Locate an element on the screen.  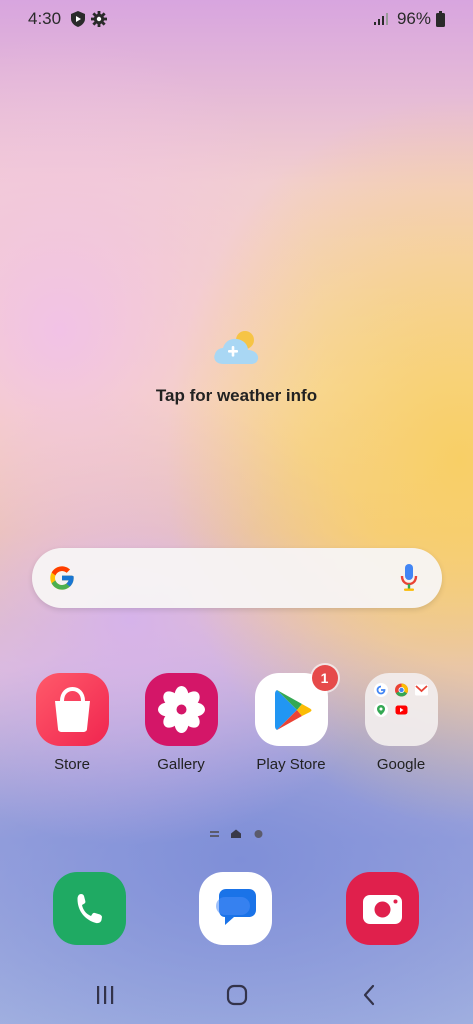
status-bar: 4:30 96% is located at coordinates (236, 18).